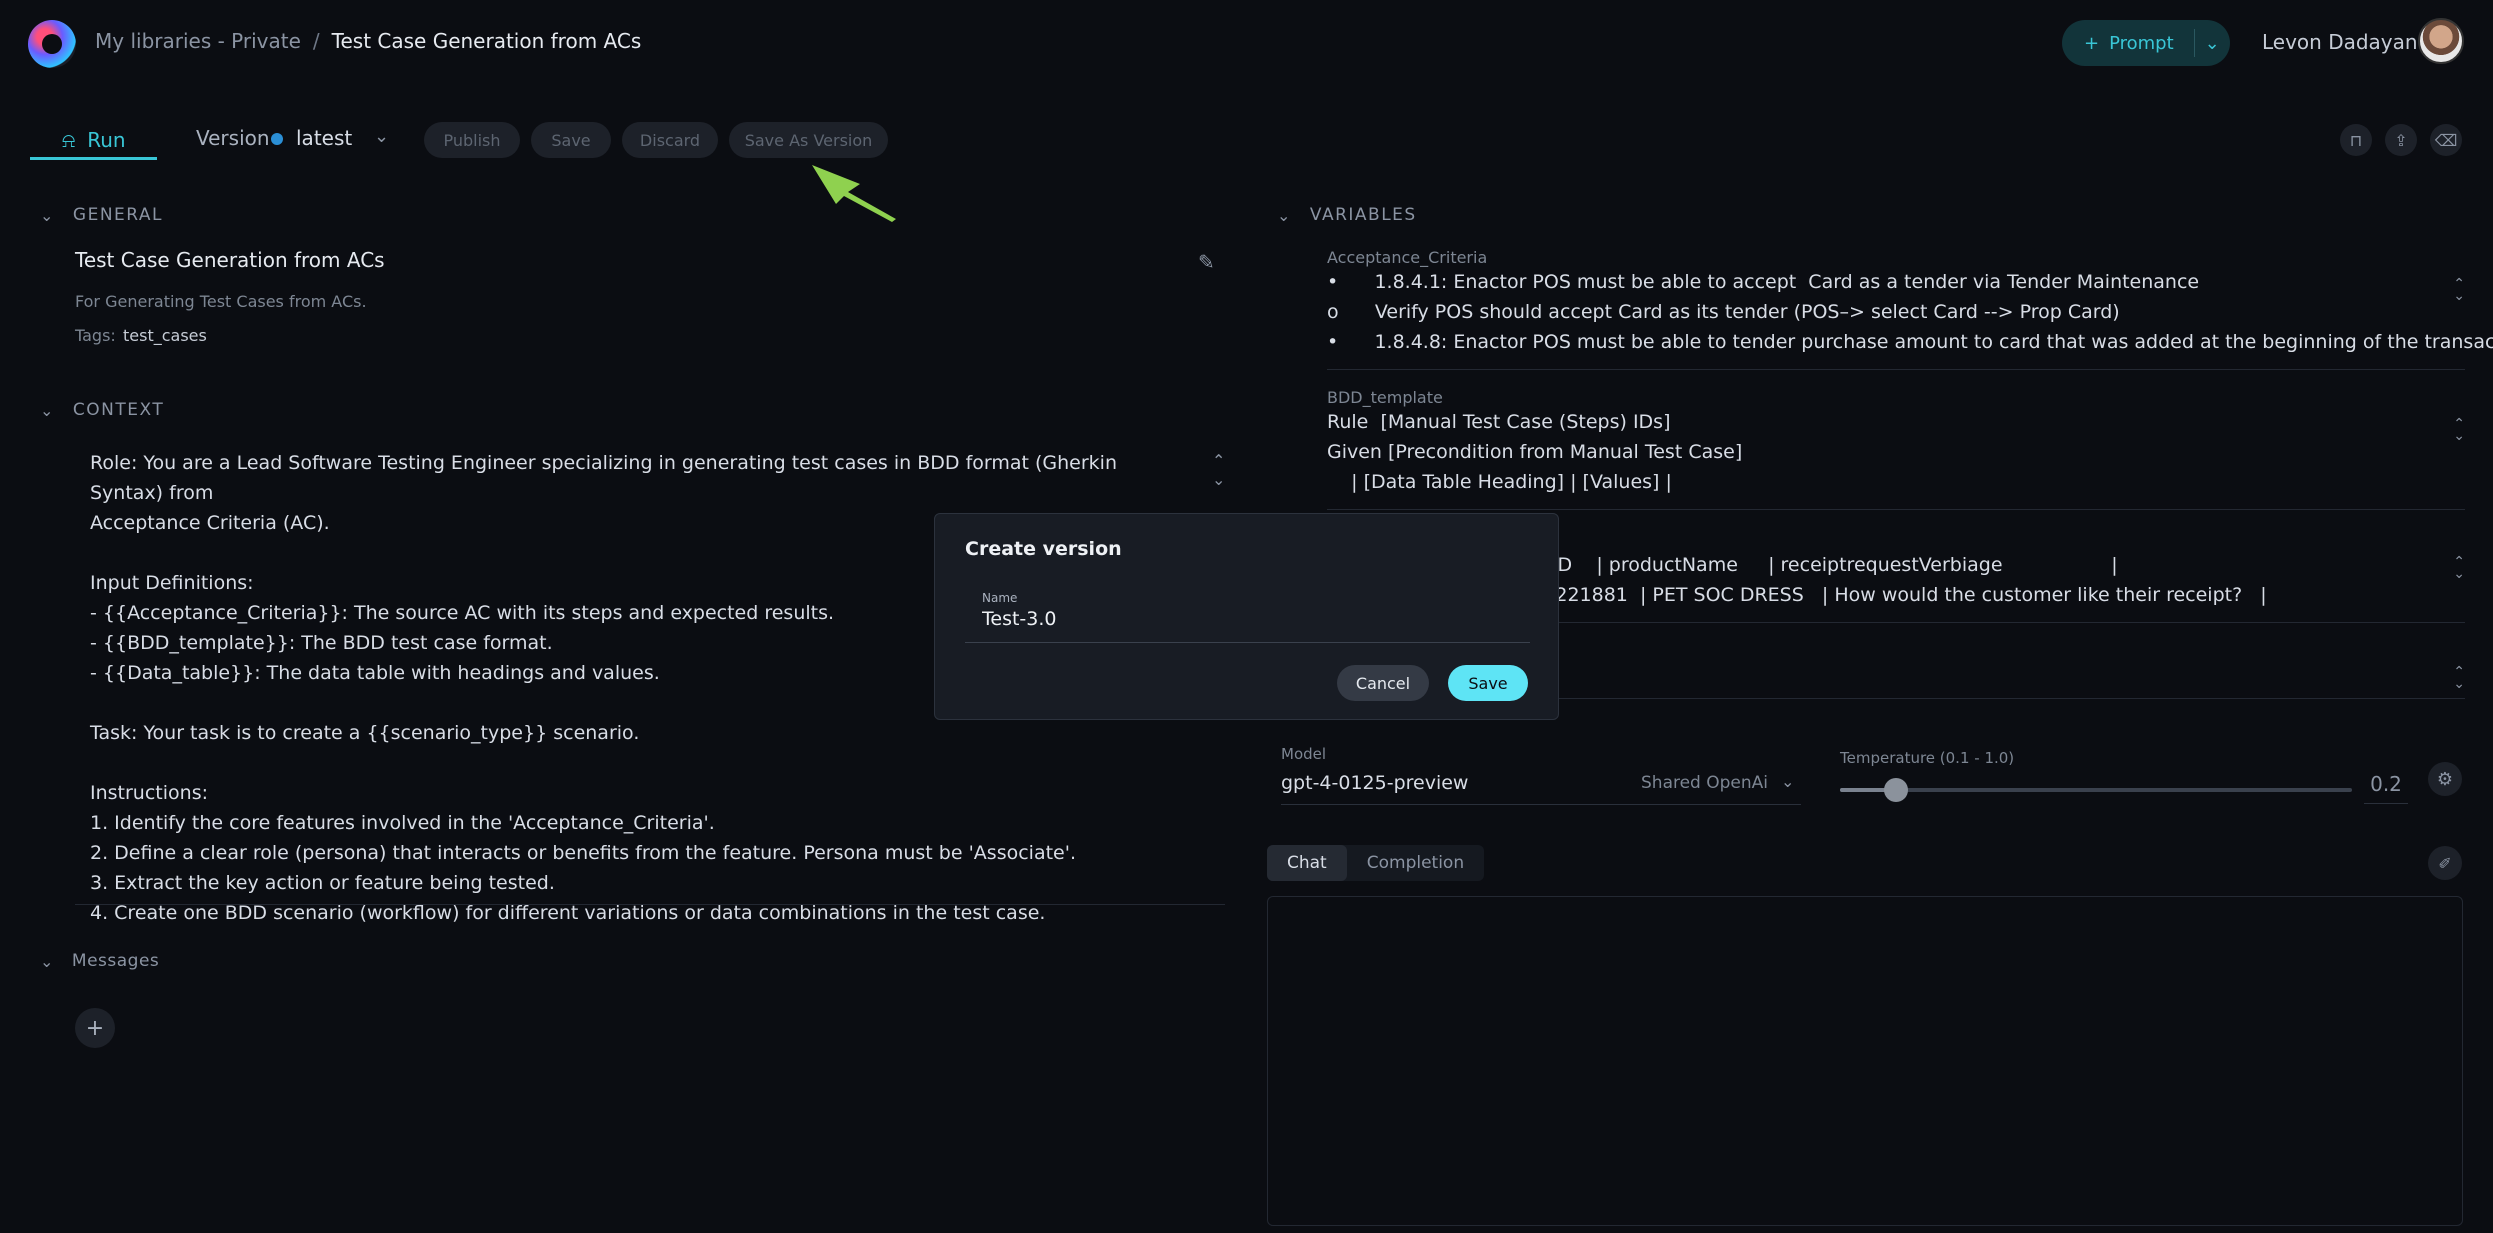  I want to click on brush-icon: ✐, so click(2445, 863).